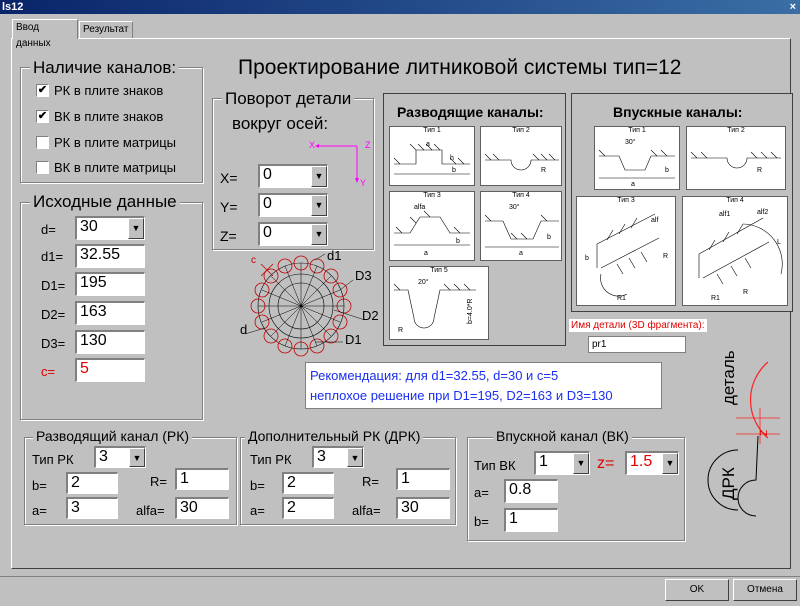 Image resolution: width=800 pixels, height=606 pixels. What do you see at coordinates (48, 229) in the screenshot?
I see `d-label: d=` at bounding box center [48, 229].